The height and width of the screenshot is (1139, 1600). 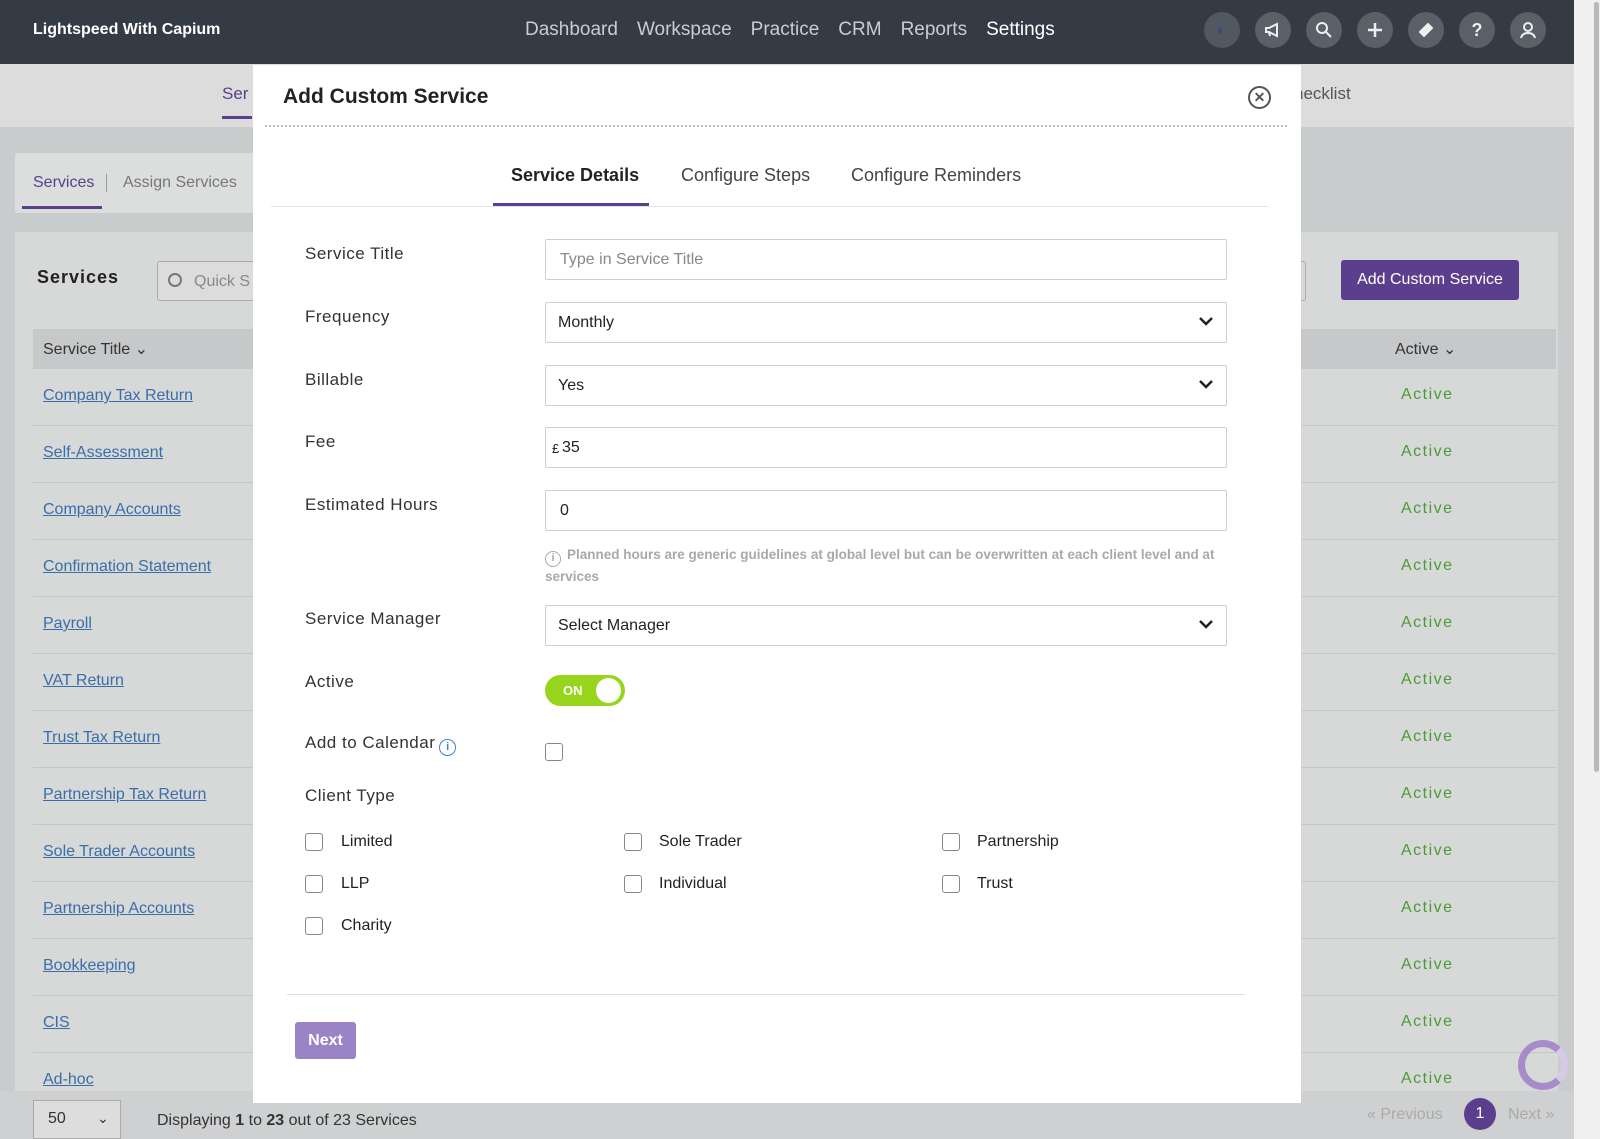 I want to click on service-title-link: Partnership Tax Return, so click(x=124, y=795).